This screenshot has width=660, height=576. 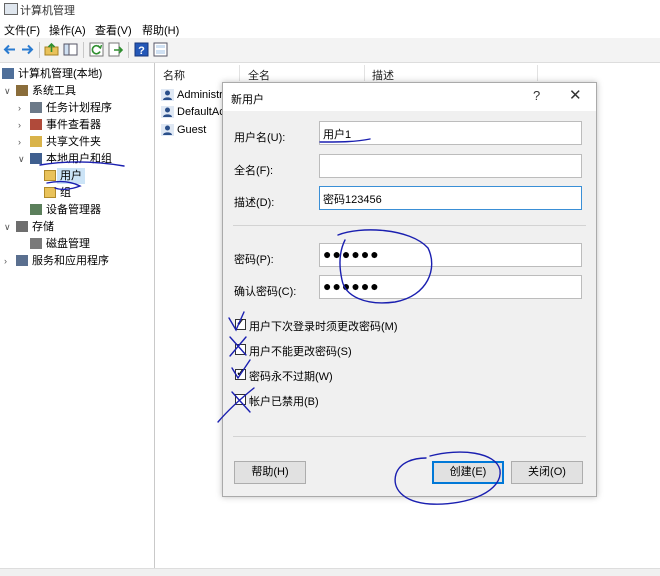 I want to click on username-field: 用户1, so click(x=450, y=133).